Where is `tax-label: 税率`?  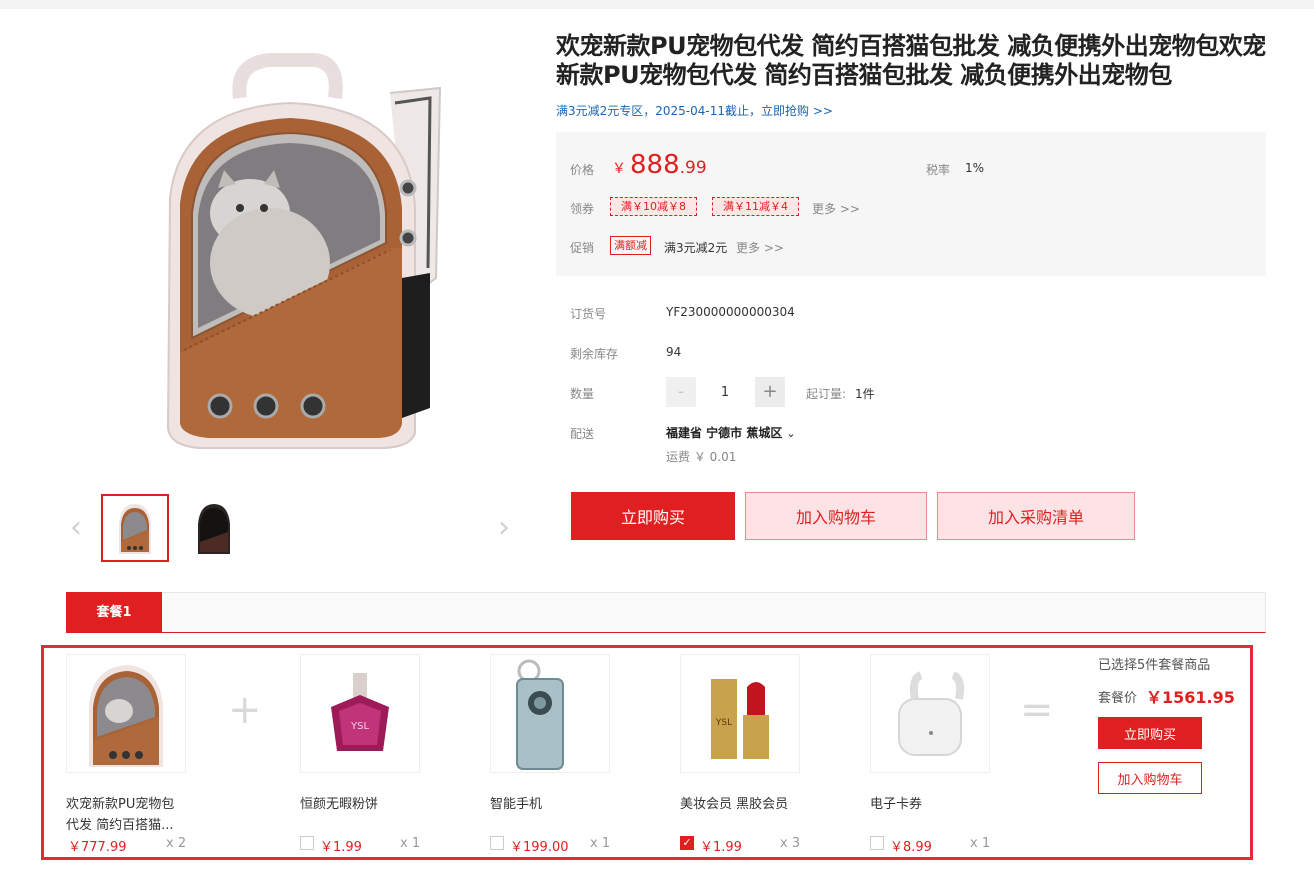 tax-label: 税率 is located at coordinates (938, 170).